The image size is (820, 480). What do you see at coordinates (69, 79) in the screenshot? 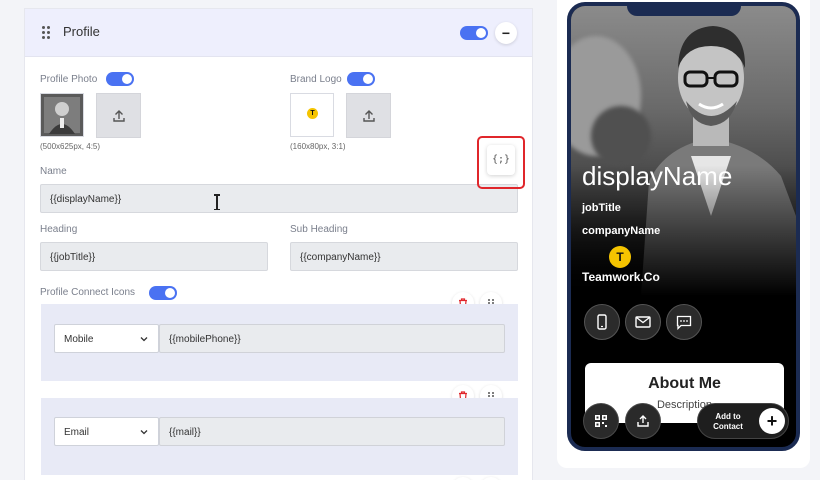
I see `profile-photo-label: Profile Photo` at bounding box center [69, 79].